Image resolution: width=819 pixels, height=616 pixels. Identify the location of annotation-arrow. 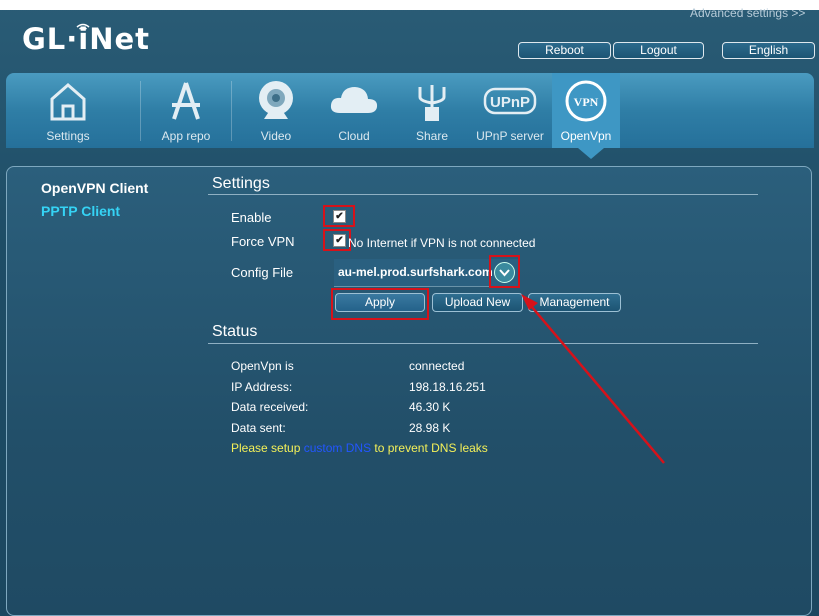
(593, 379).